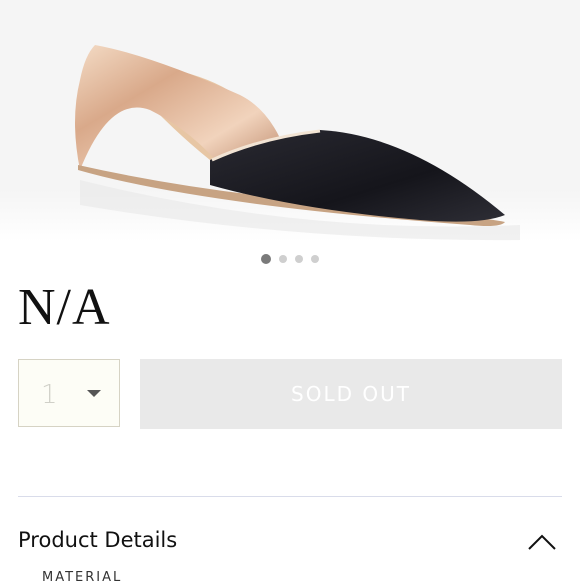 The width and height of the screenshot is (580, 585). I want to click on material-heading: MATERIAL, so click(82, 577).